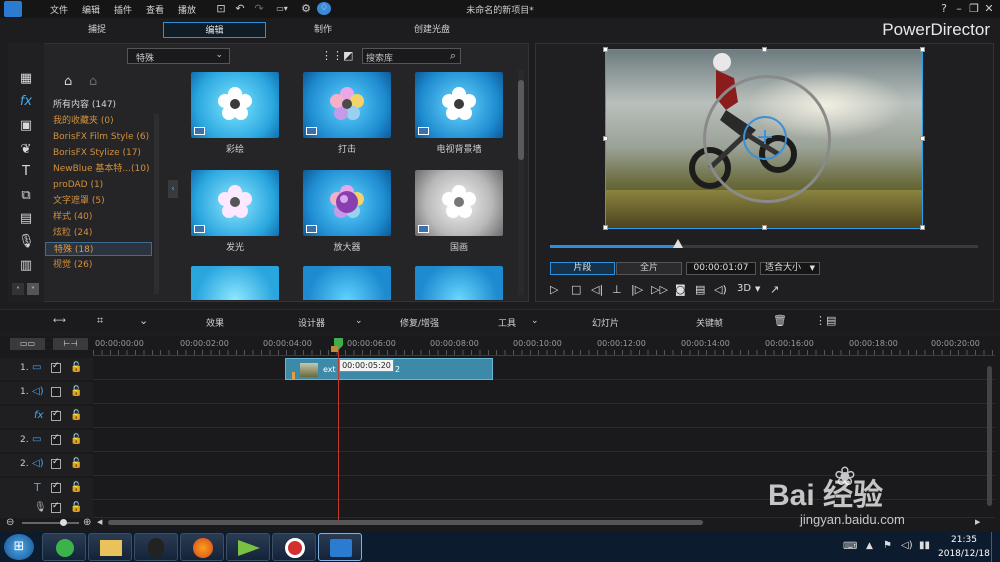  What do you see at coordinates (173, 189) in the screenshot?
I see `collapse-panel-button: ‹` at bounding box center [173, 189].